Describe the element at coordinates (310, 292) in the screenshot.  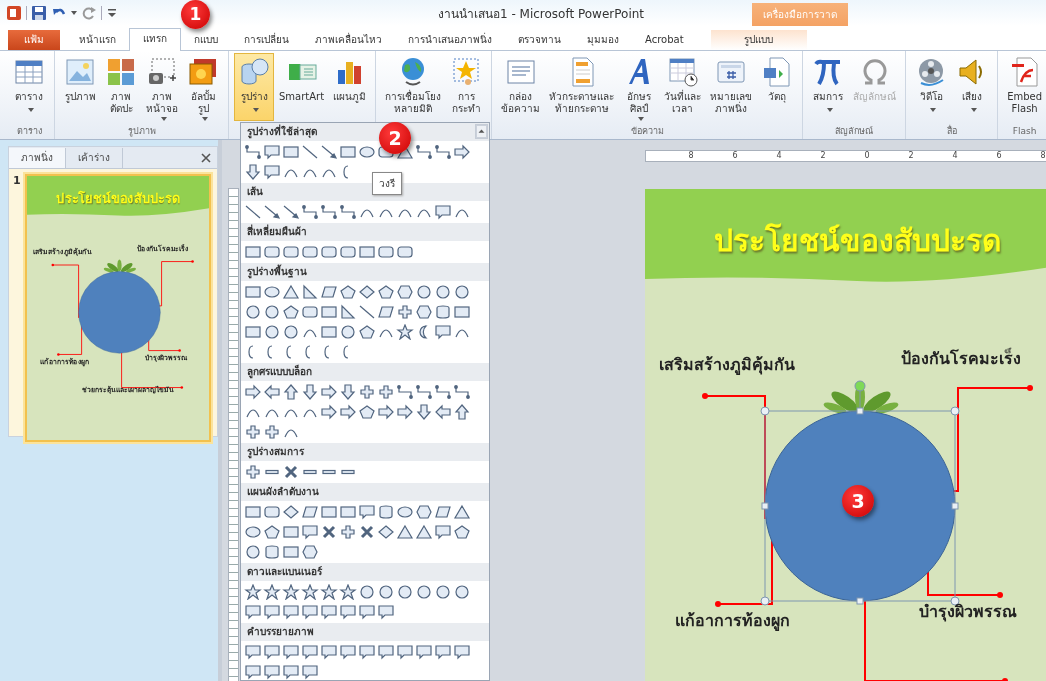
I see `right-triangle-icon` at that location.